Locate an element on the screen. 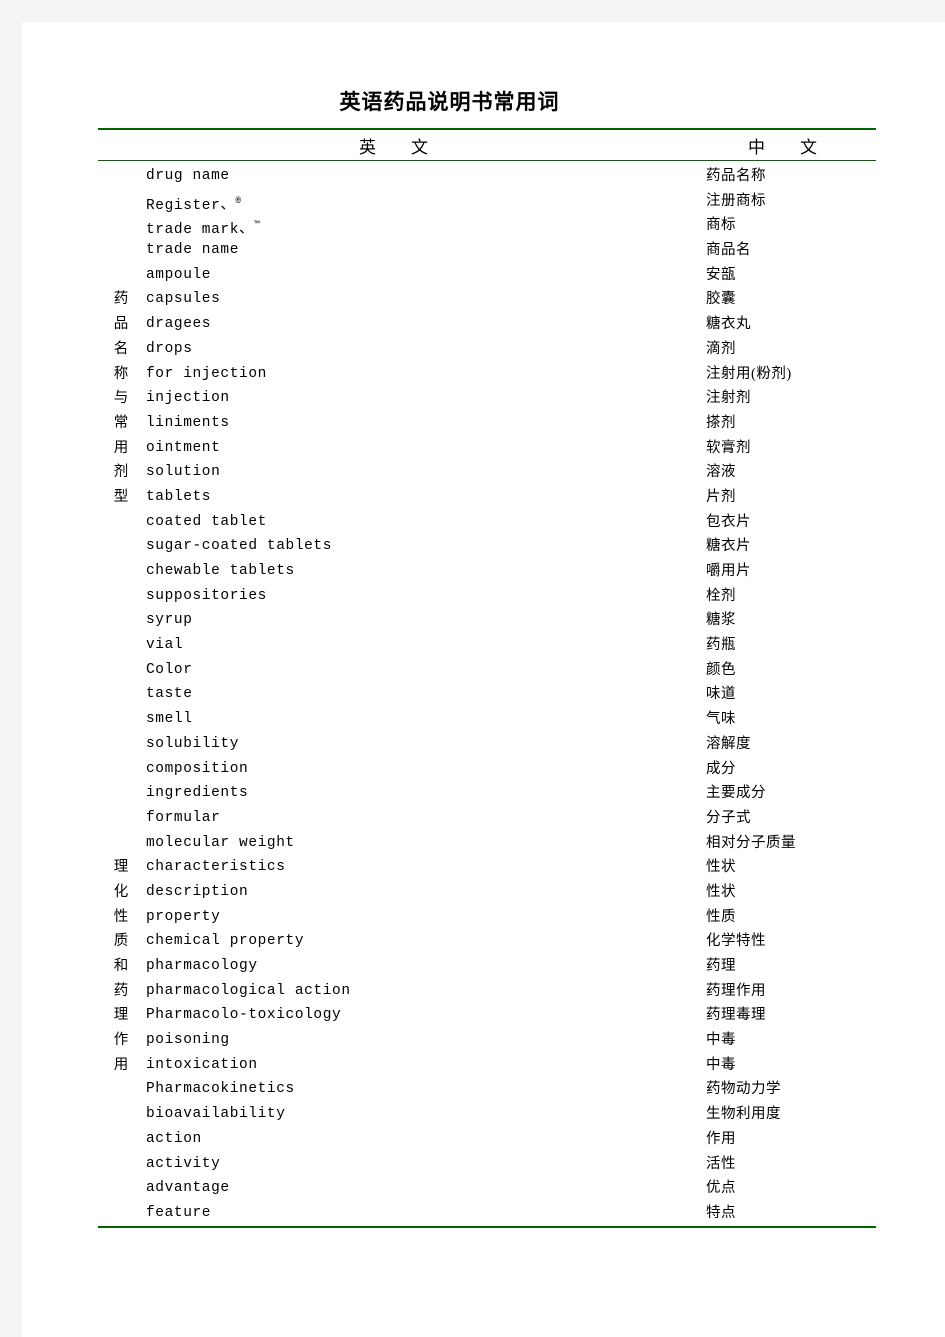 The width and height of the screenshot is (945, 1337). term-english: drops is located at coordinates (169, 349).